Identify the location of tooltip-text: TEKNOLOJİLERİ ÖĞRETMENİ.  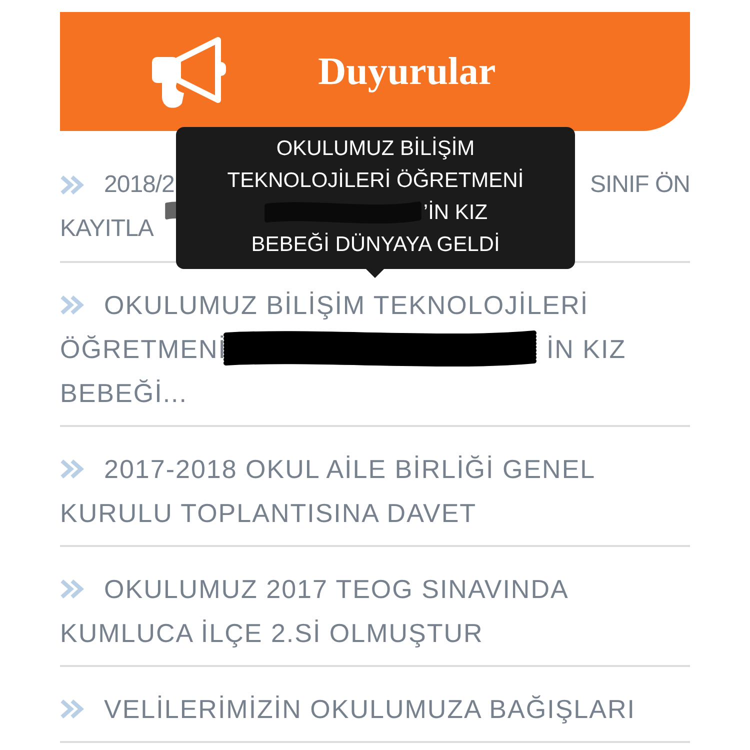
(375, 181).